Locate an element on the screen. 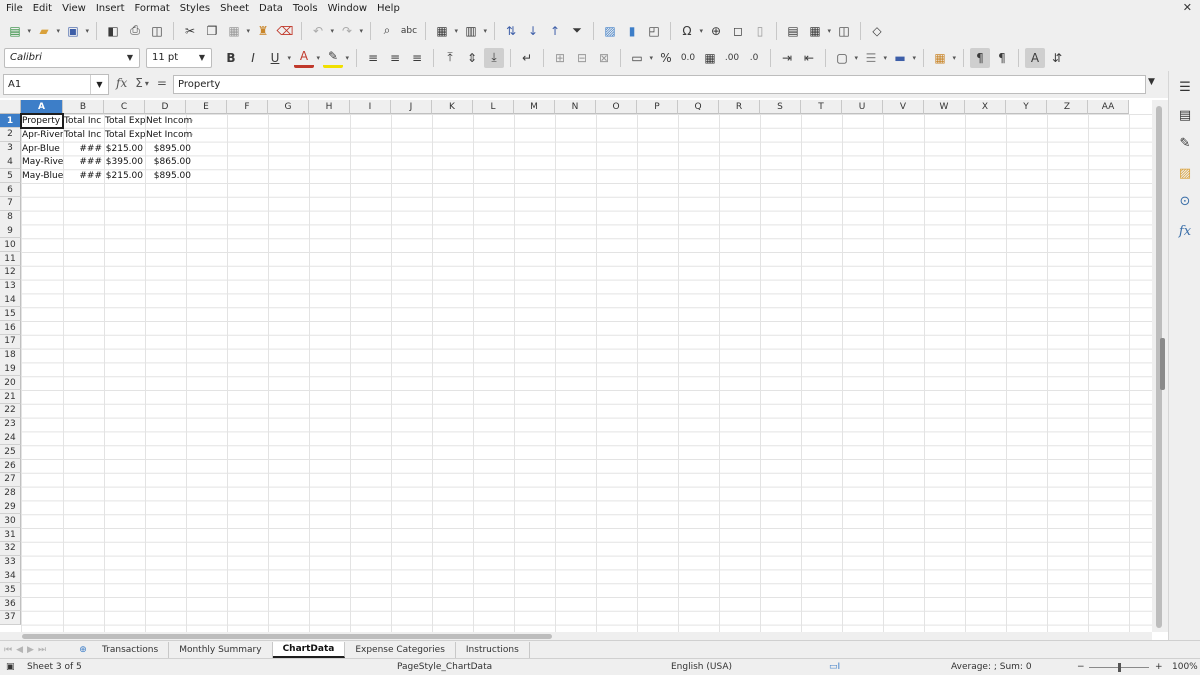 The height and width of the screenshot is (675, 1200). bold-button: B is located at coordinates (231, 58).